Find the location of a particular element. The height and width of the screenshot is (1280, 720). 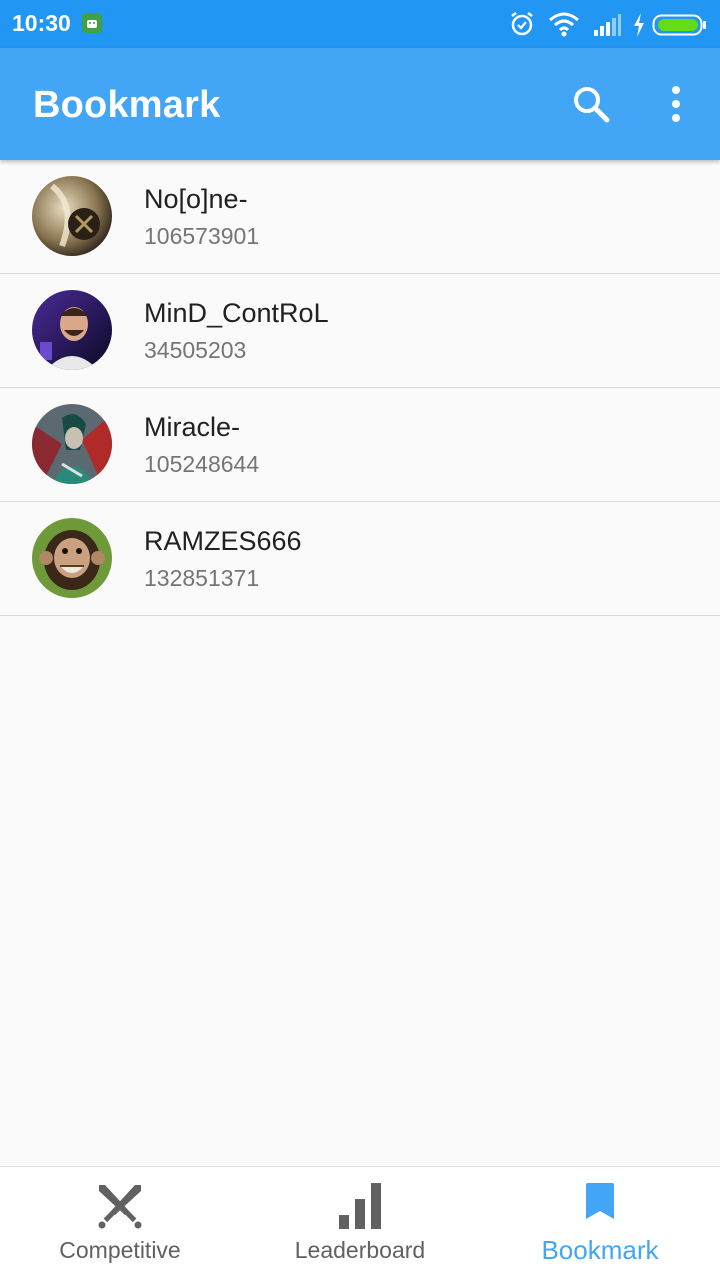

status-icons is located at coordinates (608, 24).